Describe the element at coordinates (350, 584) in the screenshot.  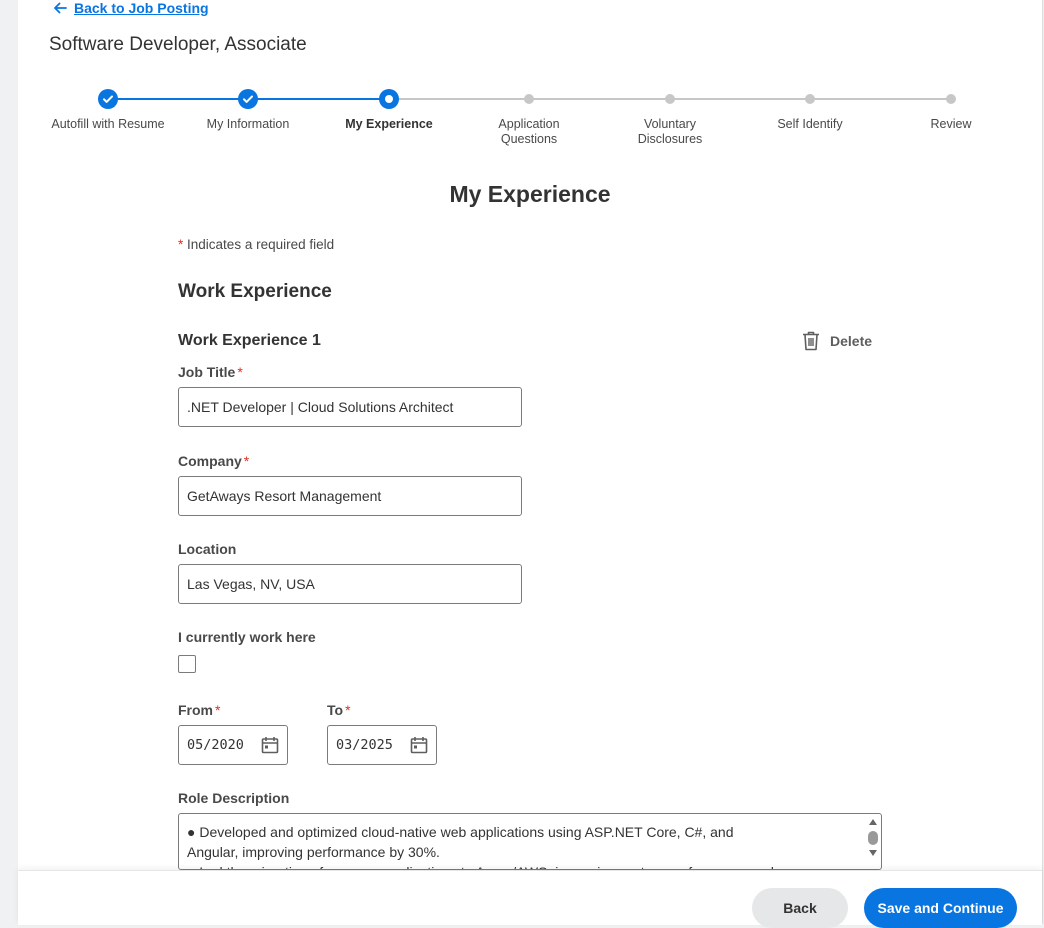
I see `location-input: Las Vegas, NV, USA` at that location.